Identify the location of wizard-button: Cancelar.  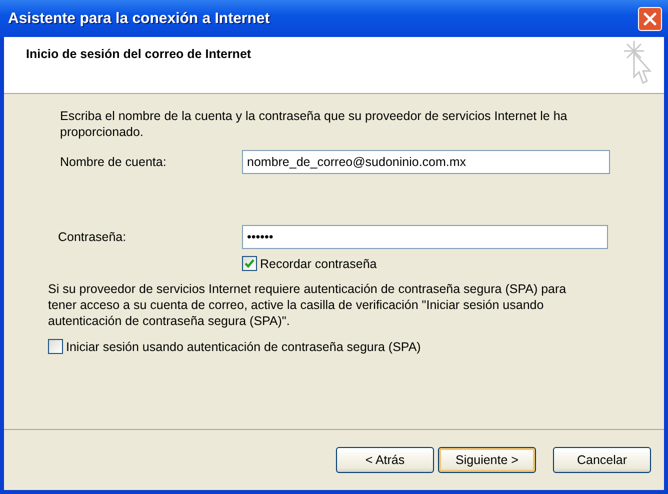
(602, 460).